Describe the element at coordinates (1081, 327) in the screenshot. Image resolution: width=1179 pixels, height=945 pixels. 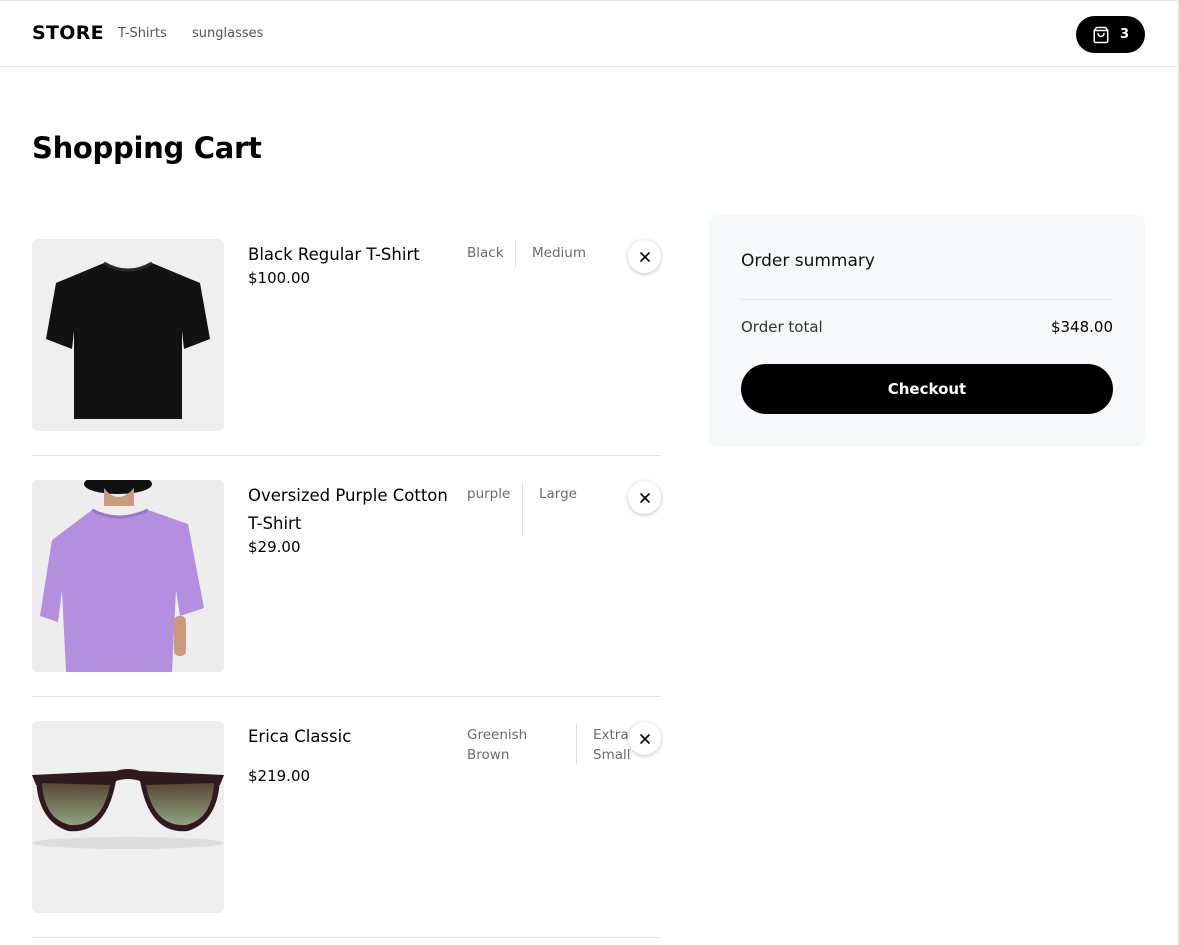
I see `order-total-value: $348.00` at that location.